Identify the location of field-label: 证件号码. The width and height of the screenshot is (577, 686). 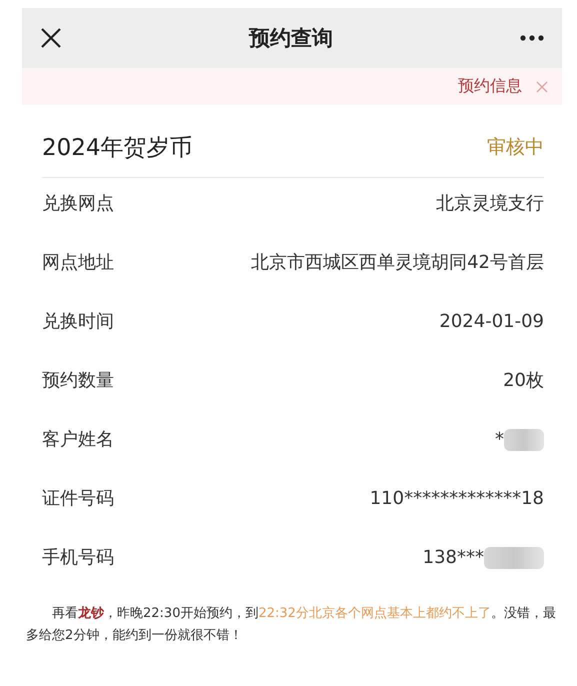
(78, 499).